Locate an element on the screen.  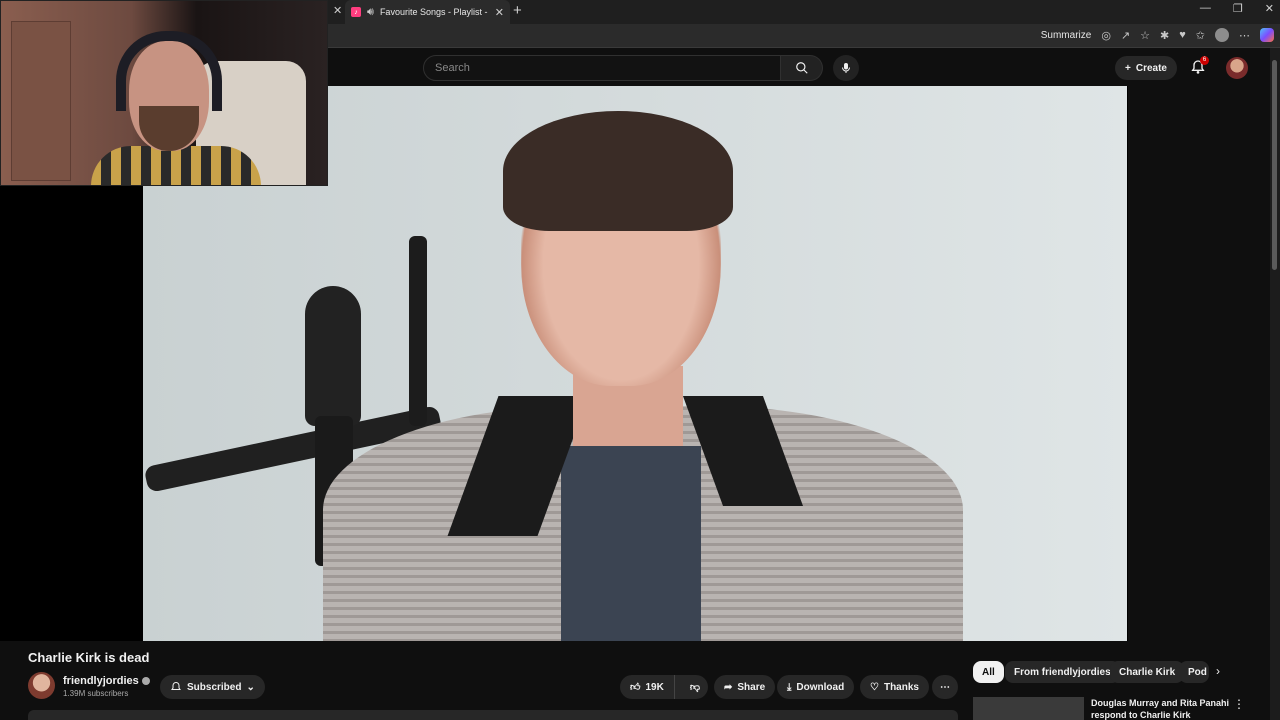
more-actions-button: ⋯ is located at coordinates (945, 687).